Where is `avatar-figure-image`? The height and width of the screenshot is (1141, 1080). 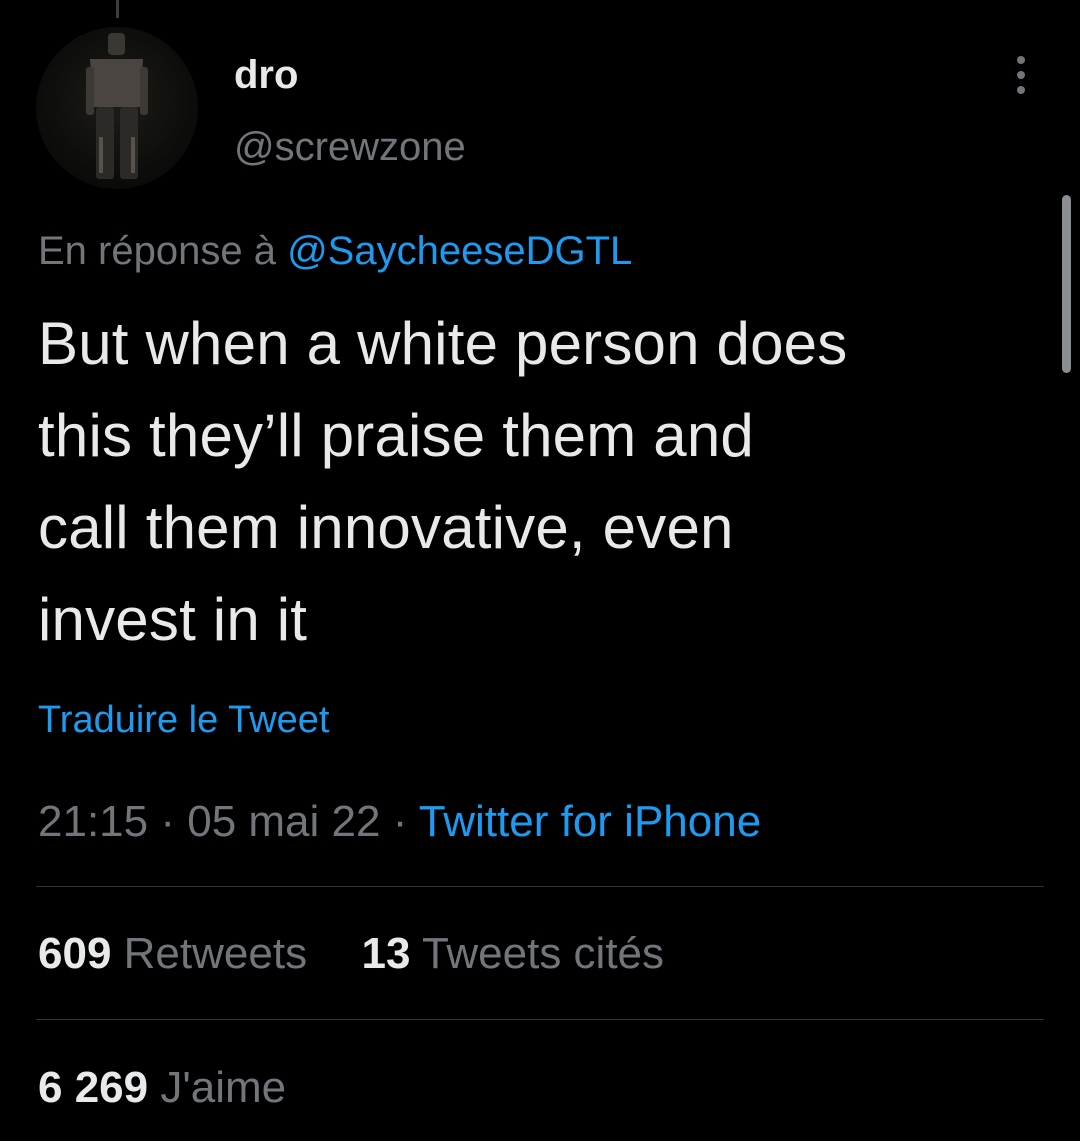
avatar-figure-image is located at coordinates (117, 106).